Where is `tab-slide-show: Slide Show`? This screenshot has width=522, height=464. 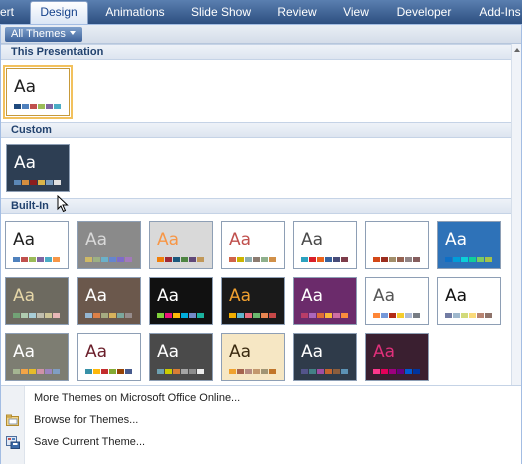 tab-slide-show: Slide Show is located at coordinates (221, 12).